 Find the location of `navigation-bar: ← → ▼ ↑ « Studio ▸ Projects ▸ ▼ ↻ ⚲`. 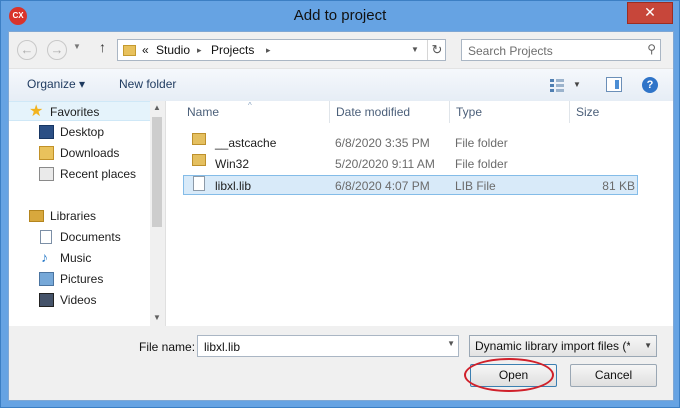

navigation-bar: ← → ▼ ↑ « Studio ▸ Projects ▸ ▼ ↻ ⚲ is located at coordinates (341, 50).